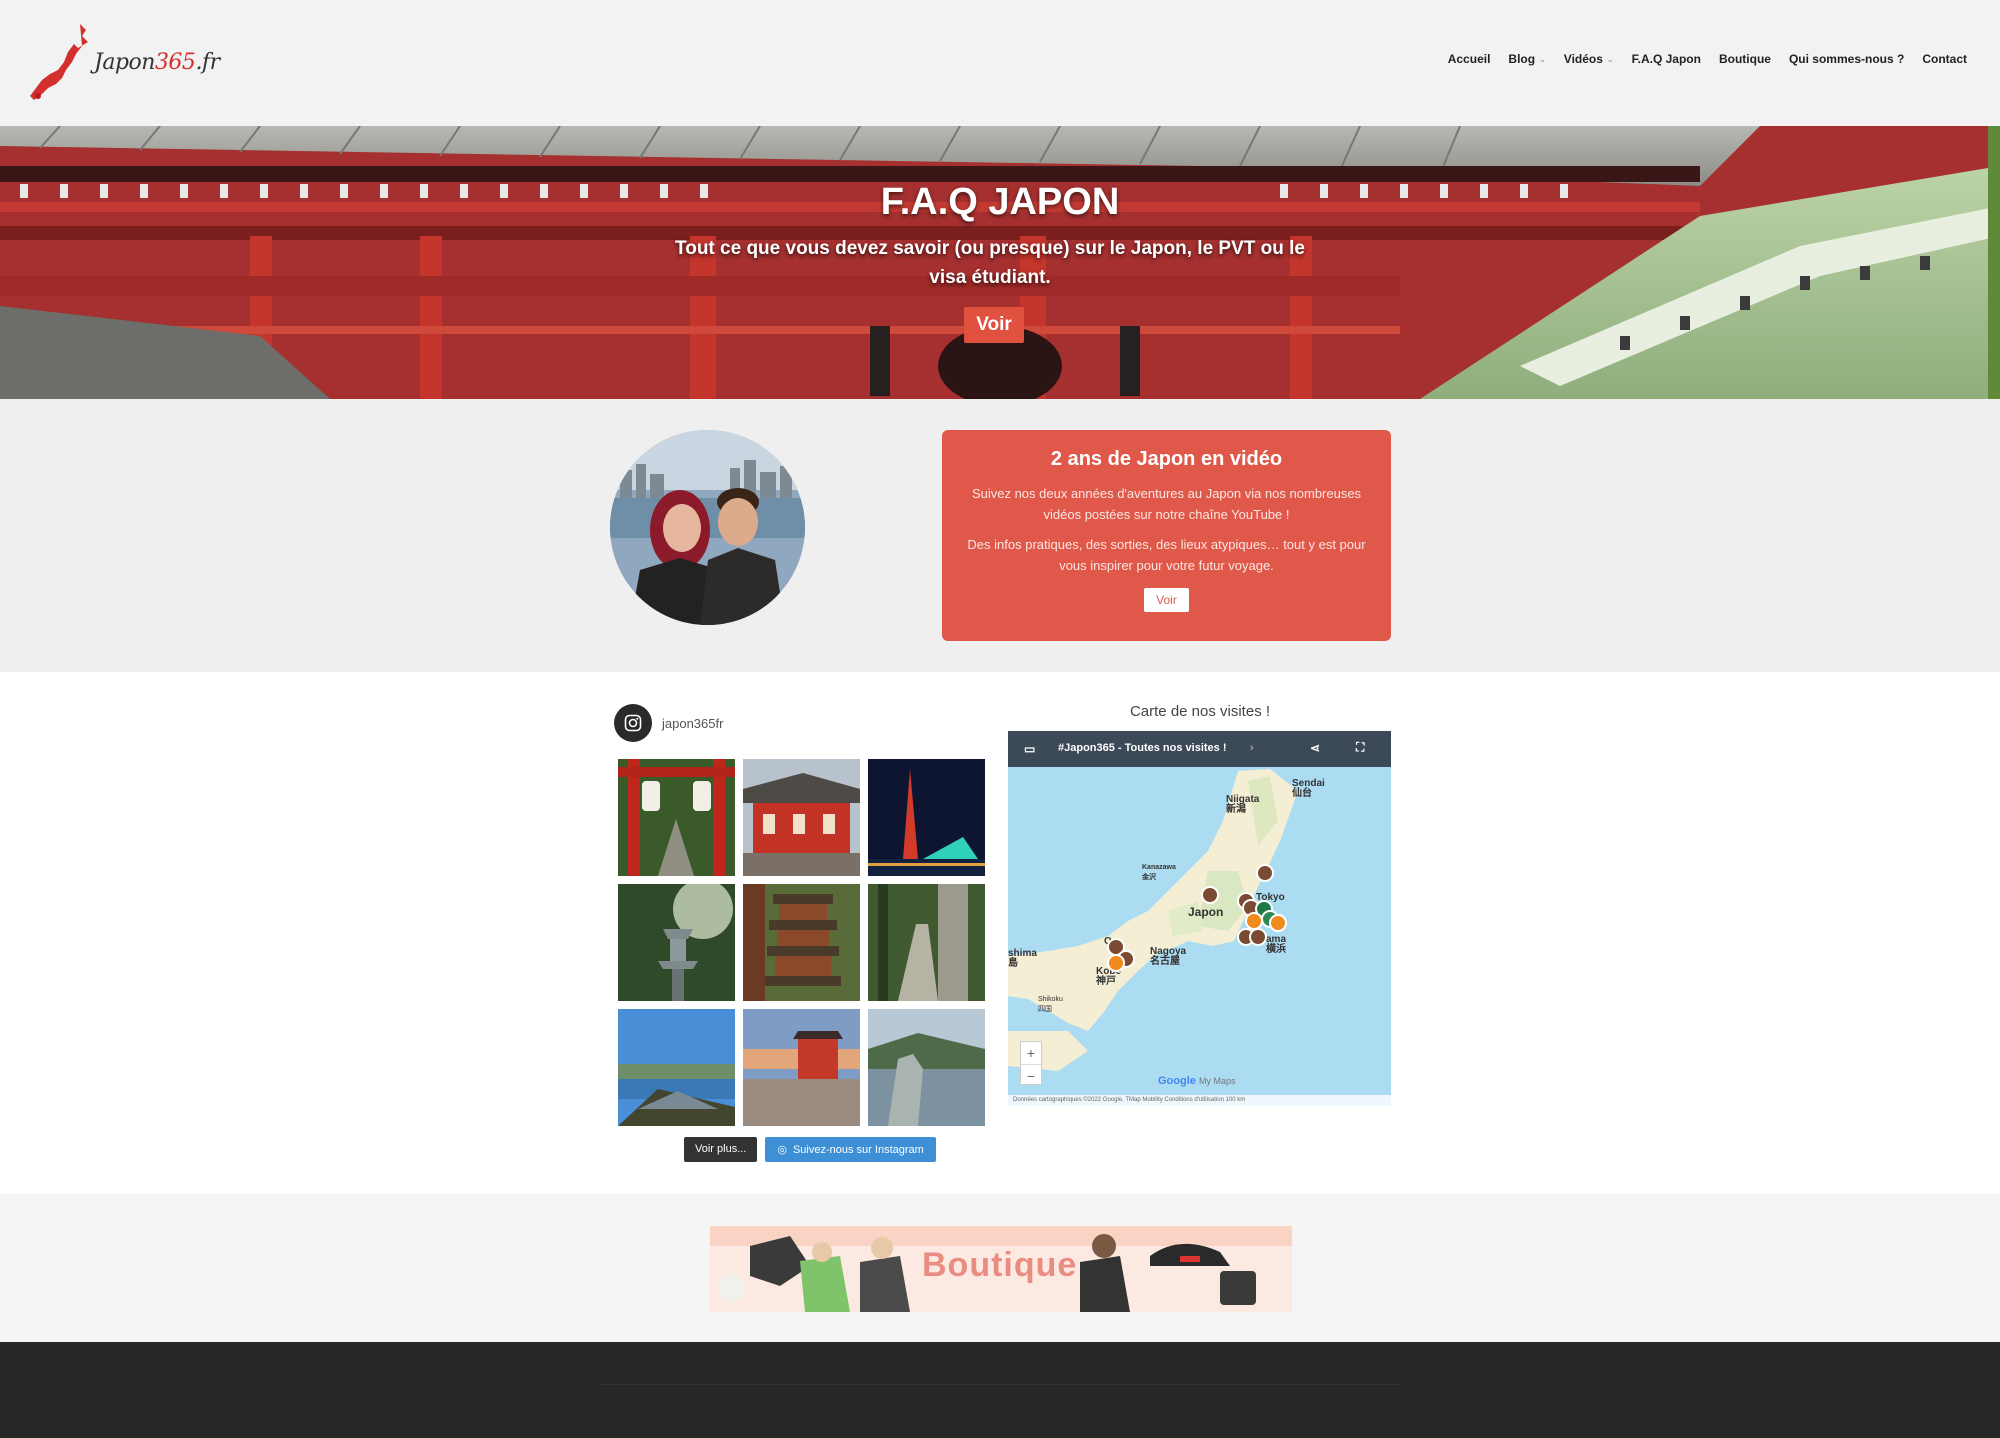  Describe the element at coordinates (676, 942) in the screenshot. I see `instagram-photo-stone-lantern-garden` at that location.